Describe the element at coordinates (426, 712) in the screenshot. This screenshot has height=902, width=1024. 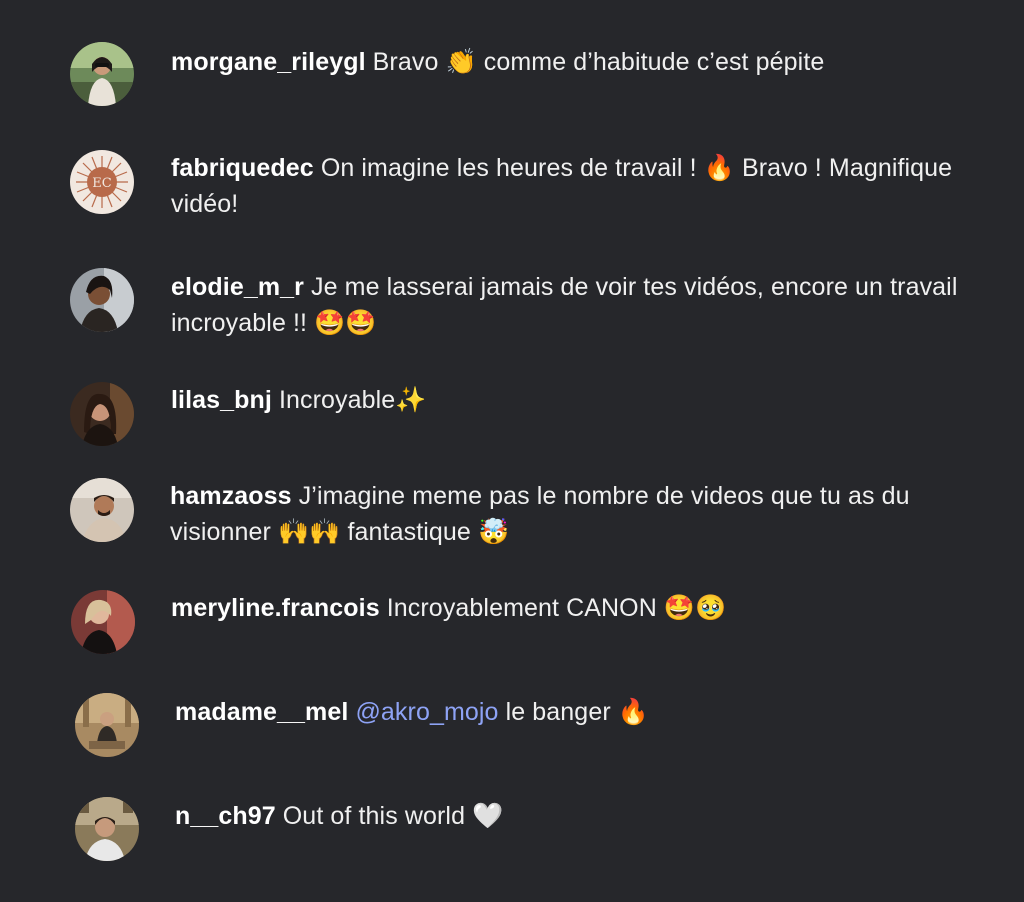
I see `mention-link: @akro_mojo` at that location.